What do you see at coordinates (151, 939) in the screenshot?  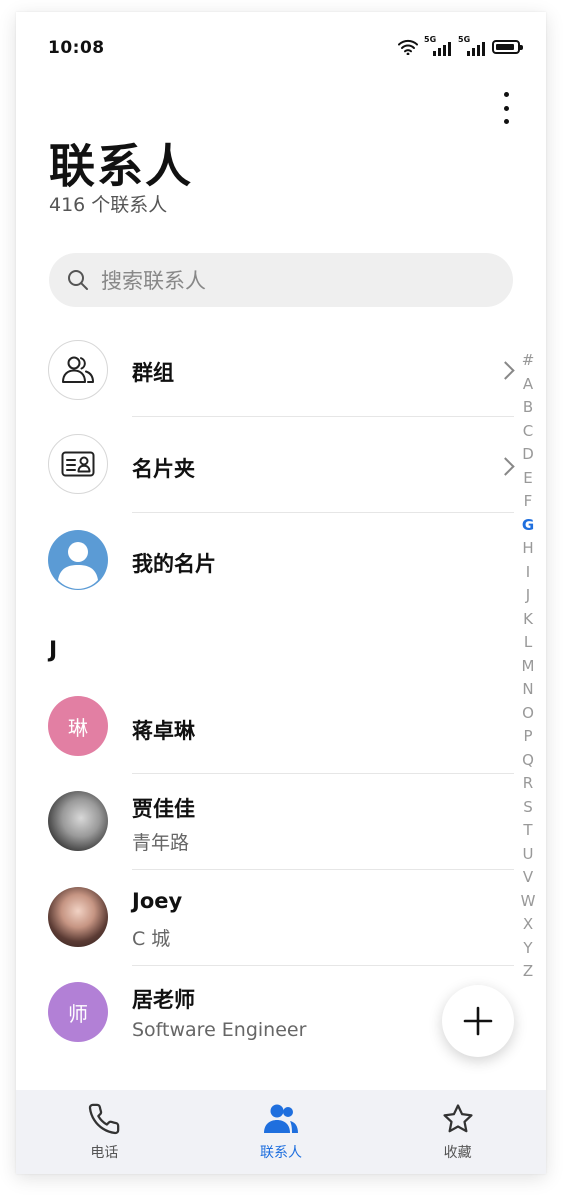 I see `contact-subtitle: C 城` at bounding box center [151, 939].